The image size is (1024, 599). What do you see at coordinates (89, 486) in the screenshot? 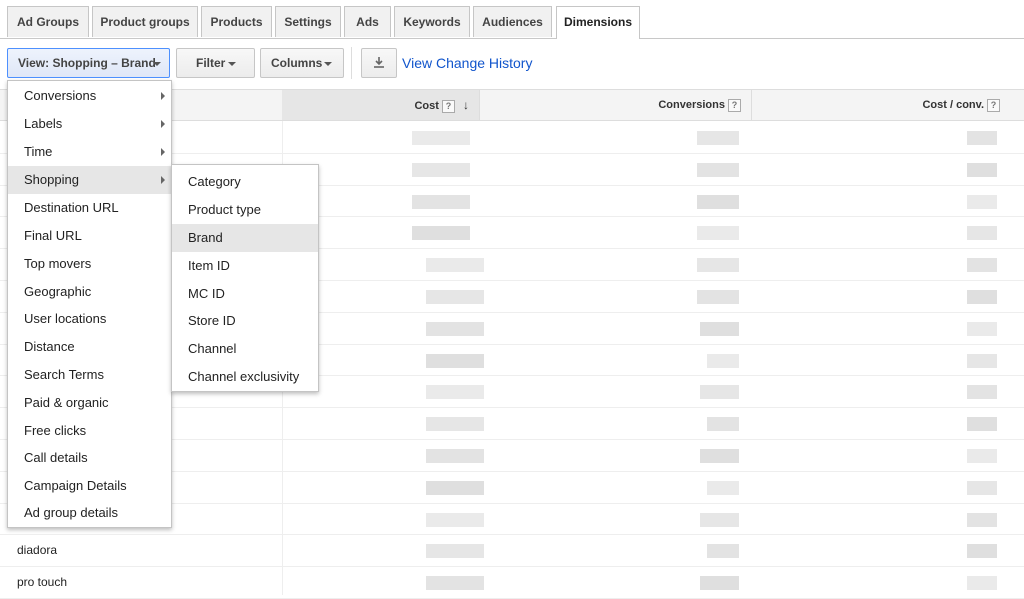
I see `menu-item-campaign-details: Campaign Details` at bounding box center [89, 486].